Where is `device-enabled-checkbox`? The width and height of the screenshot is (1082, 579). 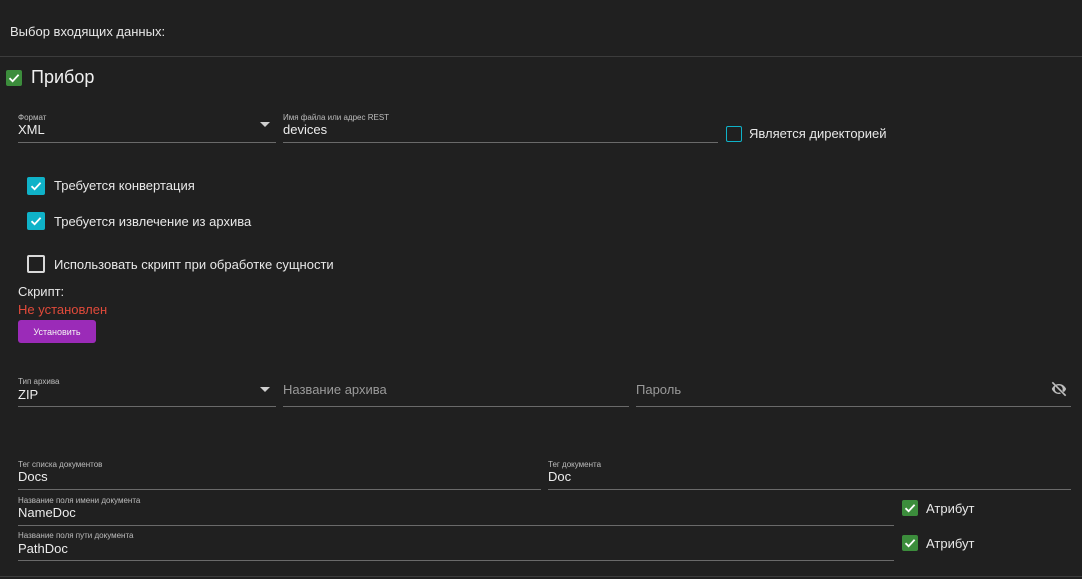 device-enabled-checkbox is located at coordinates (14, 78).